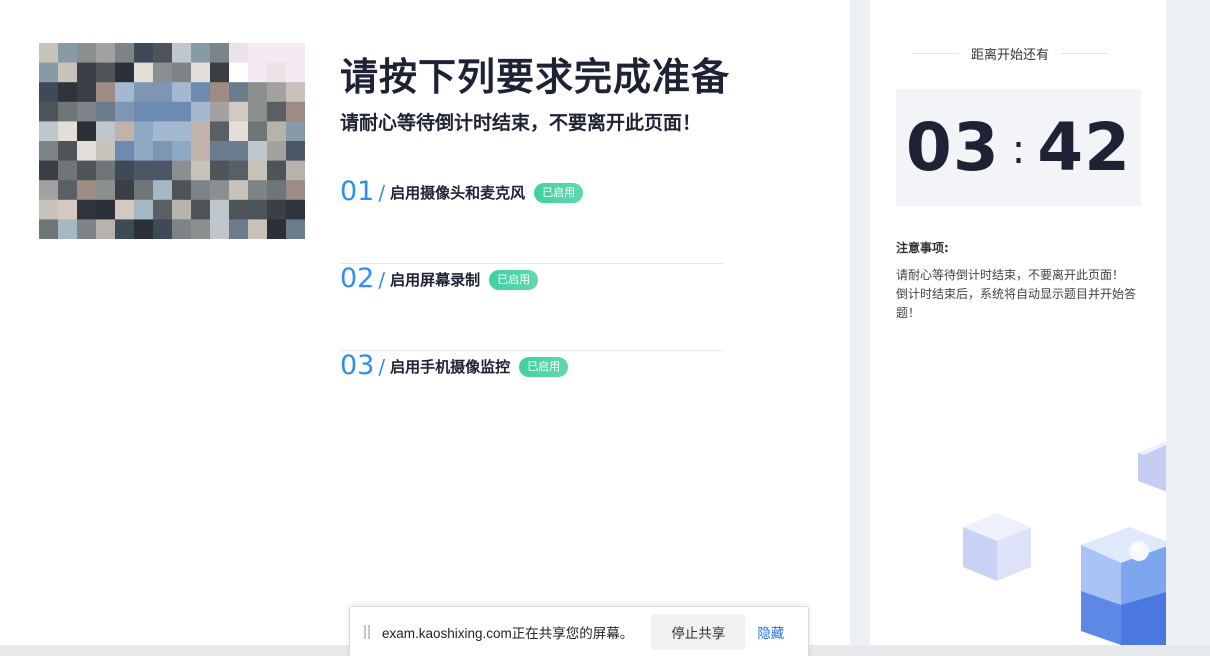  I want to click on share-status-text: exam.kaoshixing.com正在共享您的屏幕。, so click(508, 633).